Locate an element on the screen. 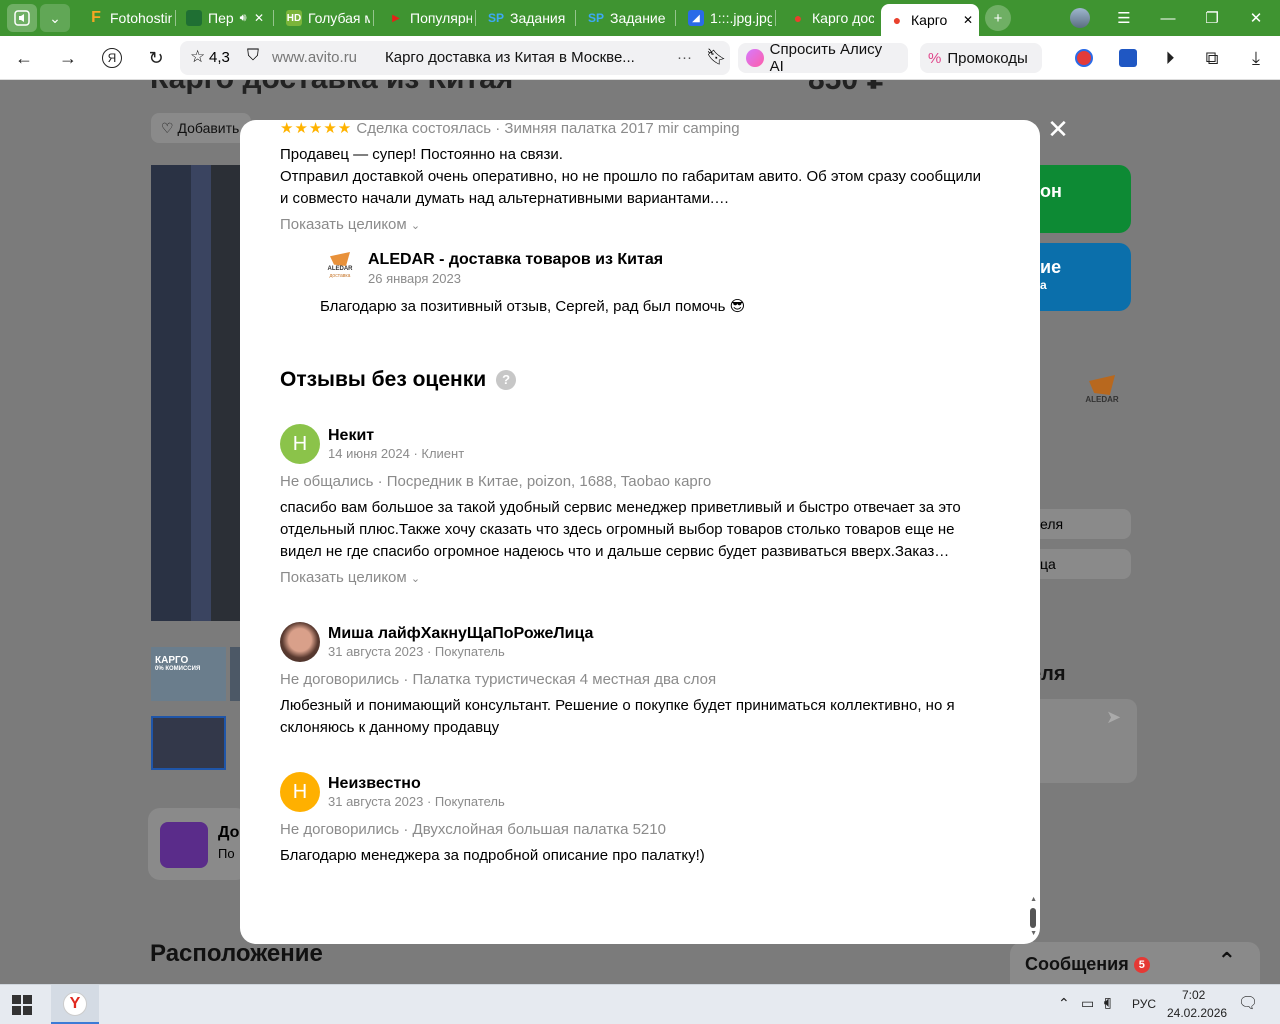 Image resolution: width=1280 pixels, height=1024 pixels. forward-button: → is located at coordinates (68, 58).